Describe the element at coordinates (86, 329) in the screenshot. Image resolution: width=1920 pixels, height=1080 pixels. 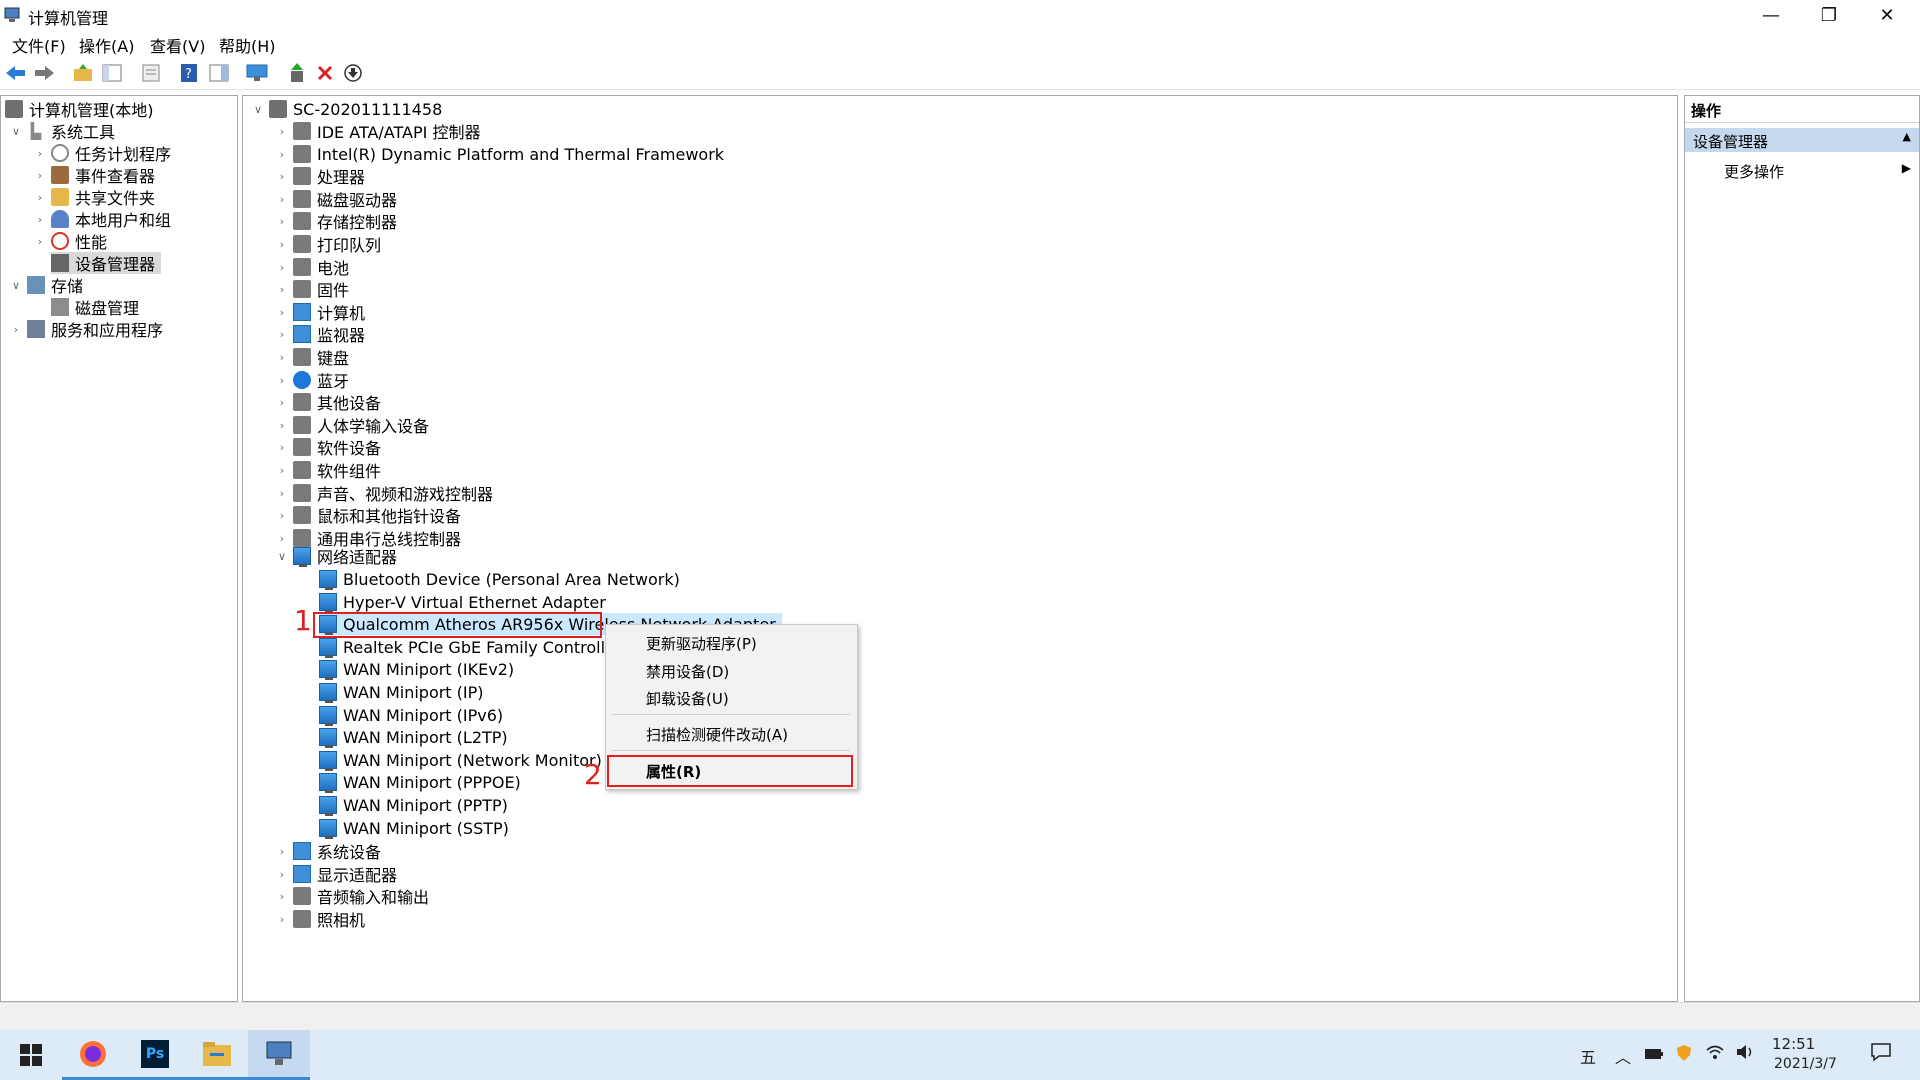
I see `tree-item-services-apps: › 服务和应用程序` at that location.